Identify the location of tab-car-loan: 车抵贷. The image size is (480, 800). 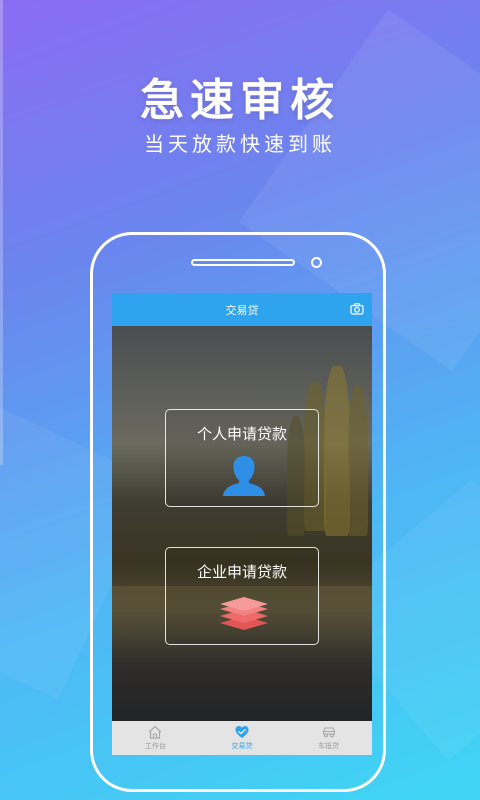
(328, 738).